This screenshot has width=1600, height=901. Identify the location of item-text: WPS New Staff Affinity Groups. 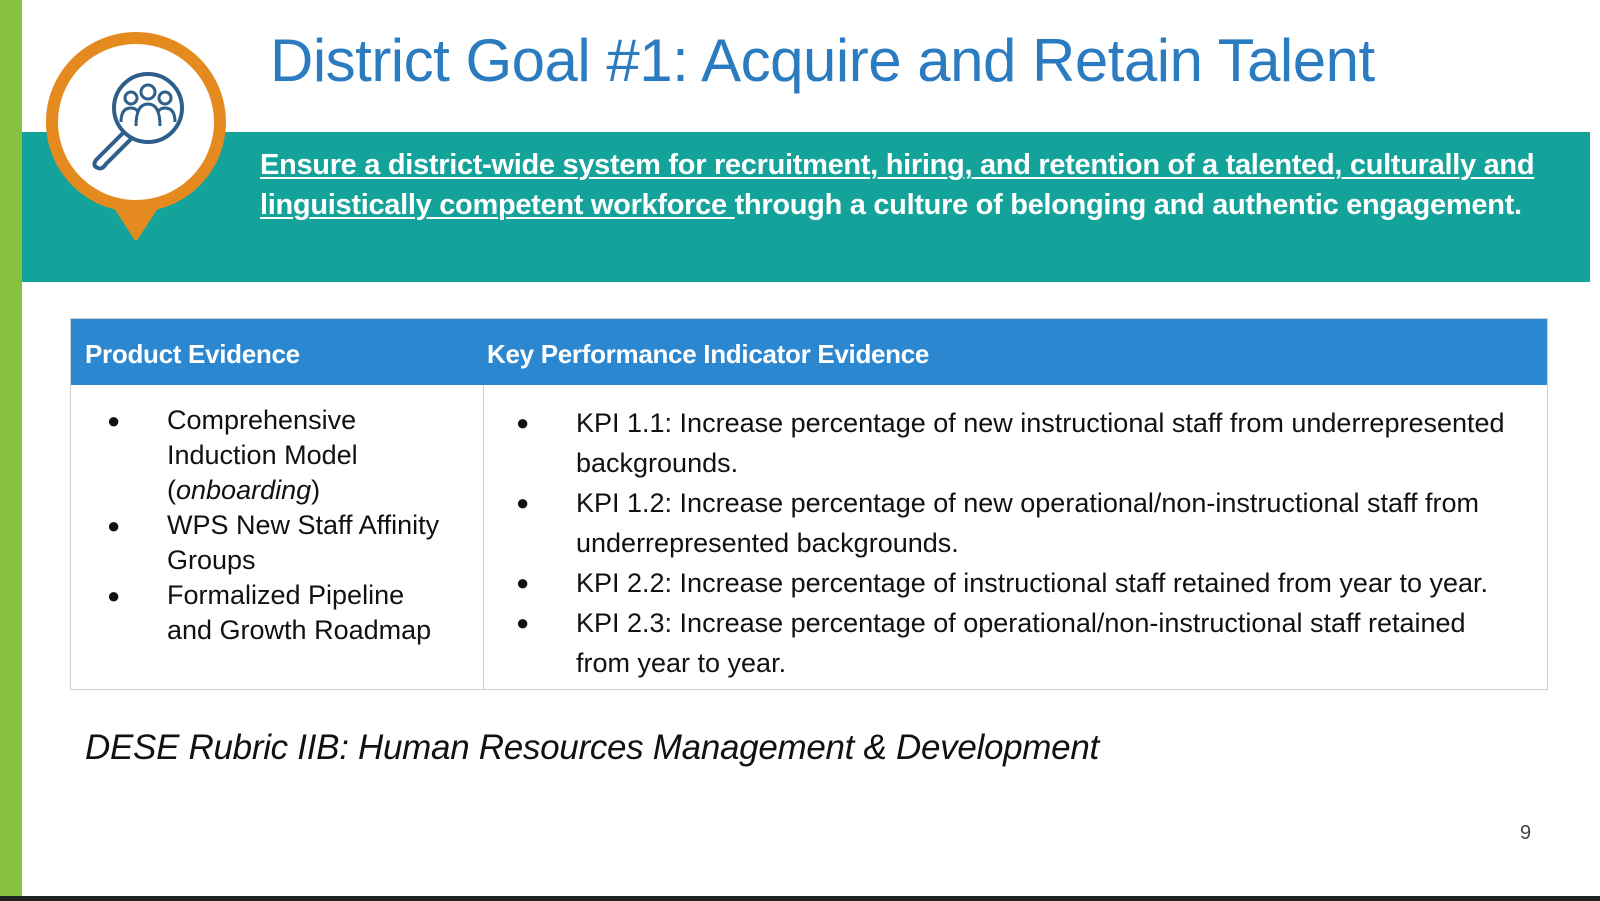
(303, 542).